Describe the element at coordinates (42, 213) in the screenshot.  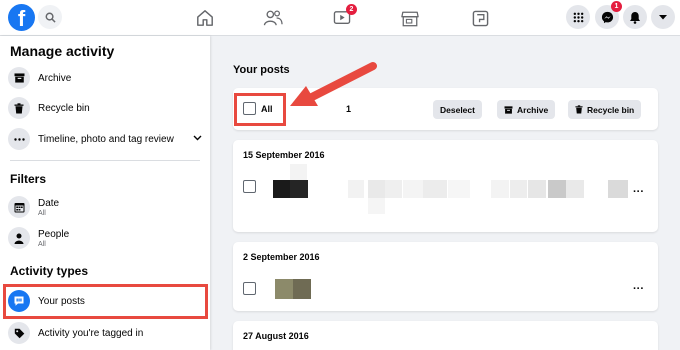
I see `filter-date-value: All` at that location.